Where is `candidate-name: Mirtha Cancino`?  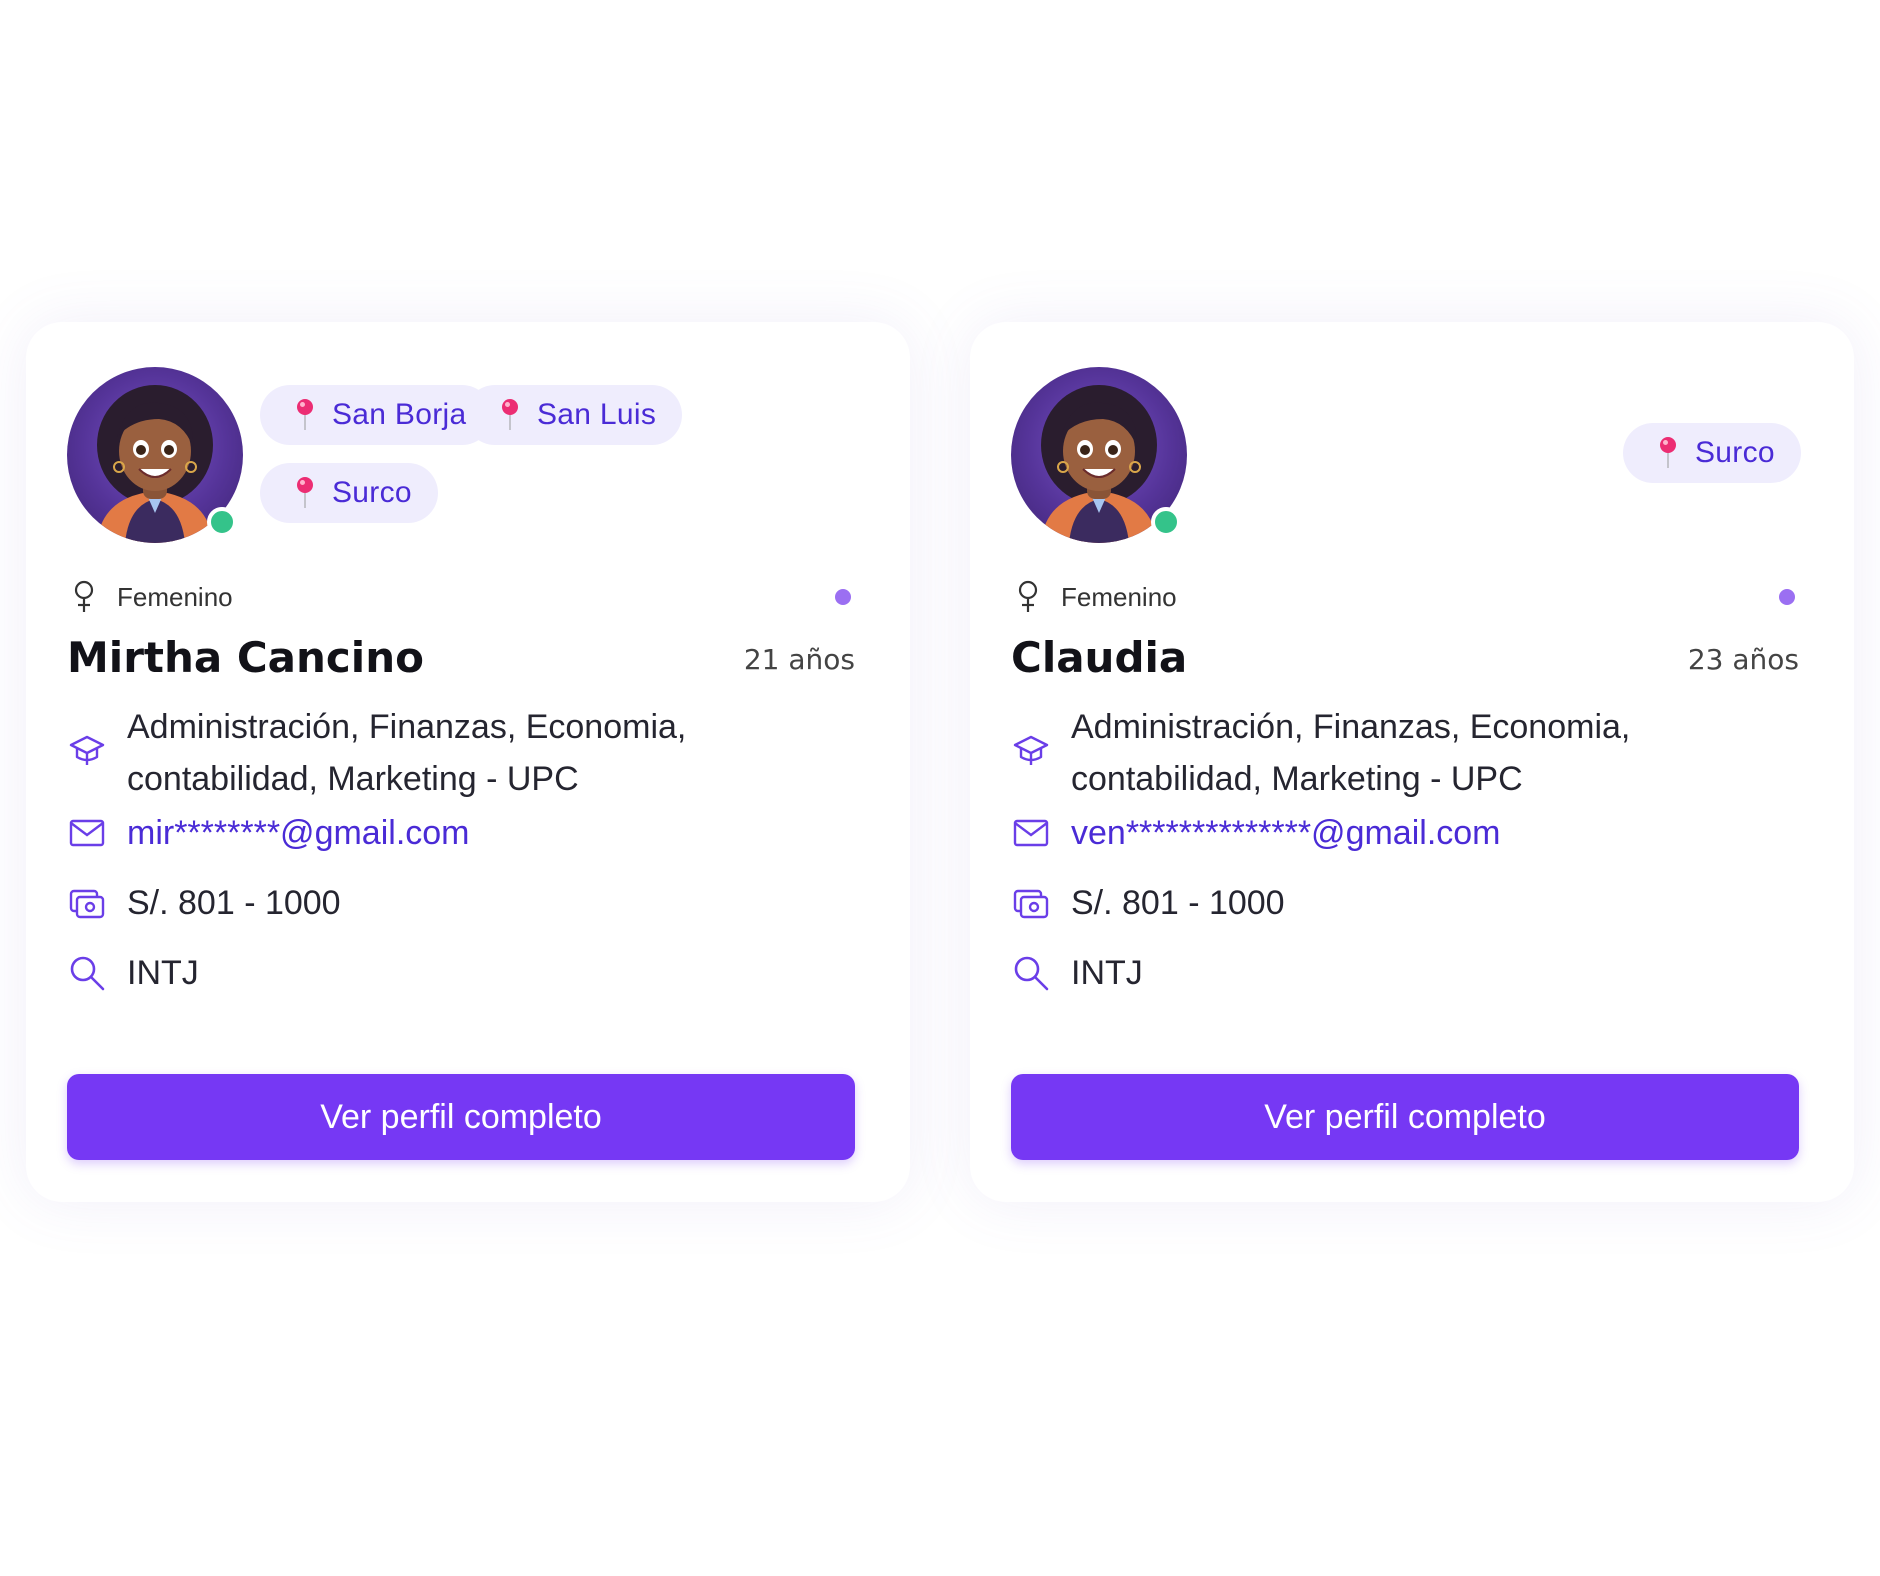 candidate-name: Mirtha Cancino is located at coordinates (245, 657).